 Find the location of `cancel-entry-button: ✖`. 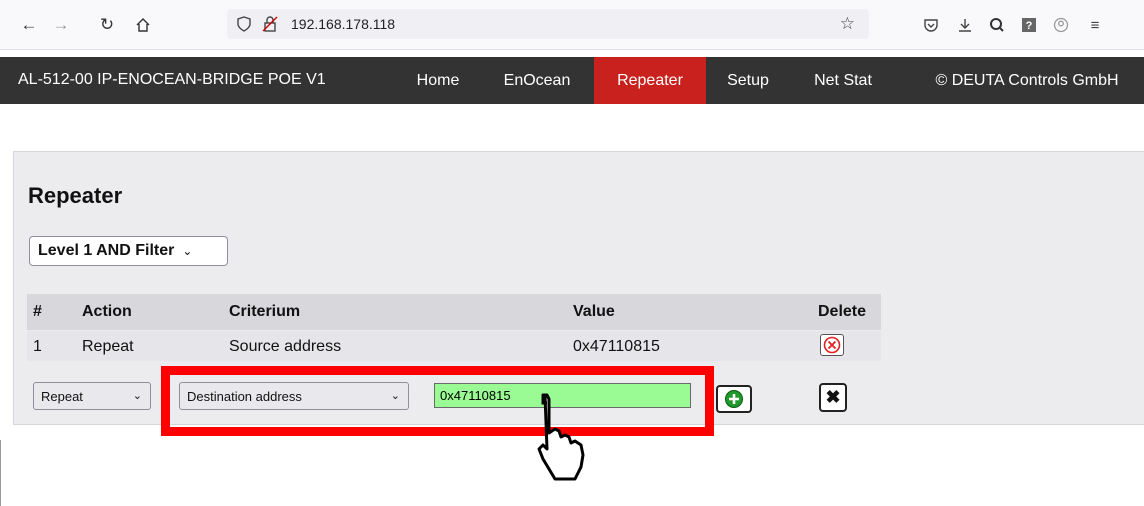

cancel-entry-button: ✖ is located at coordinates (833, 397).